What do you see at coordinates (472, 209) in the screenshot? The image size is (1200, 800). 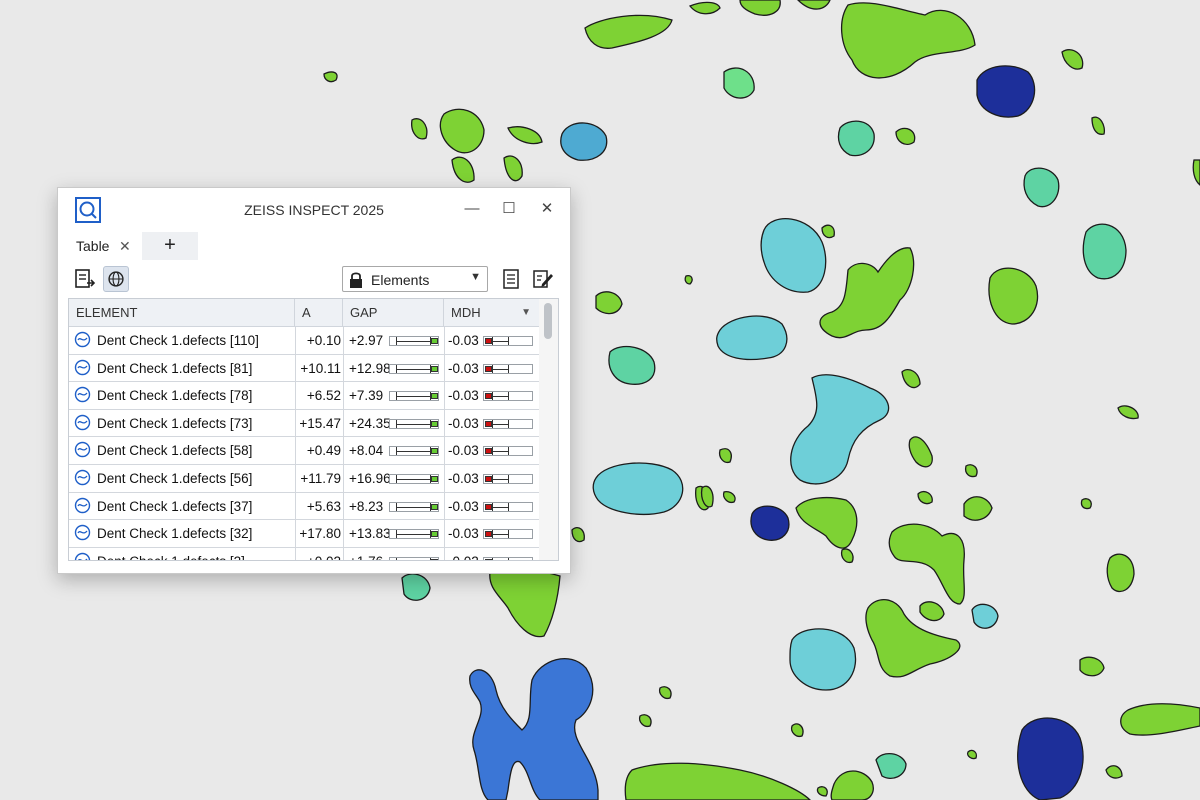 I see `minimize-button: —` at bounding box center [472, 209].